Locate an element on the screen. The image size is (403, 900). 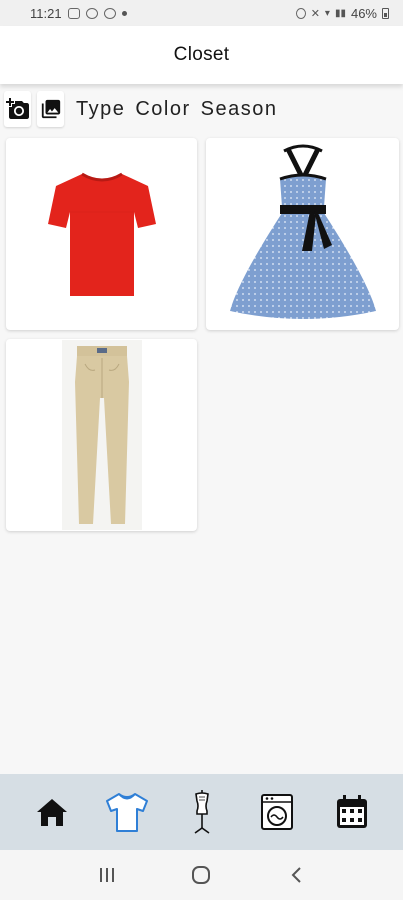
nav-closet is located at coordinates (127, 812).